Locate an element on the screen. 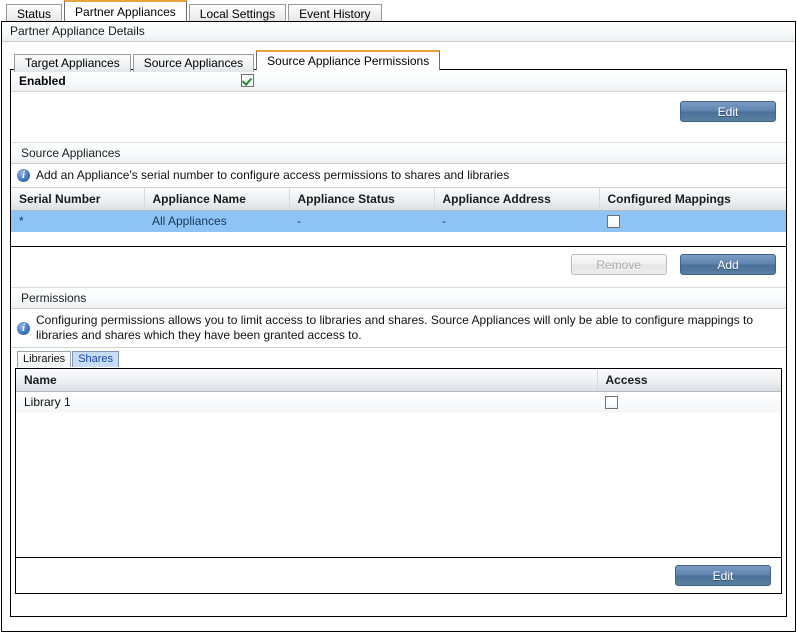  enabled-row: Enabled is located at coordinates (398, 81).